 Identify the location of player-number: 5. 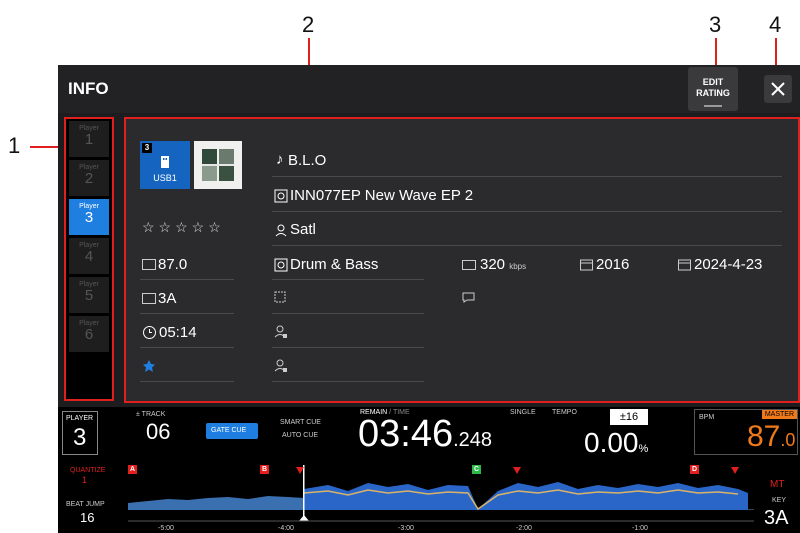
(89, 295).